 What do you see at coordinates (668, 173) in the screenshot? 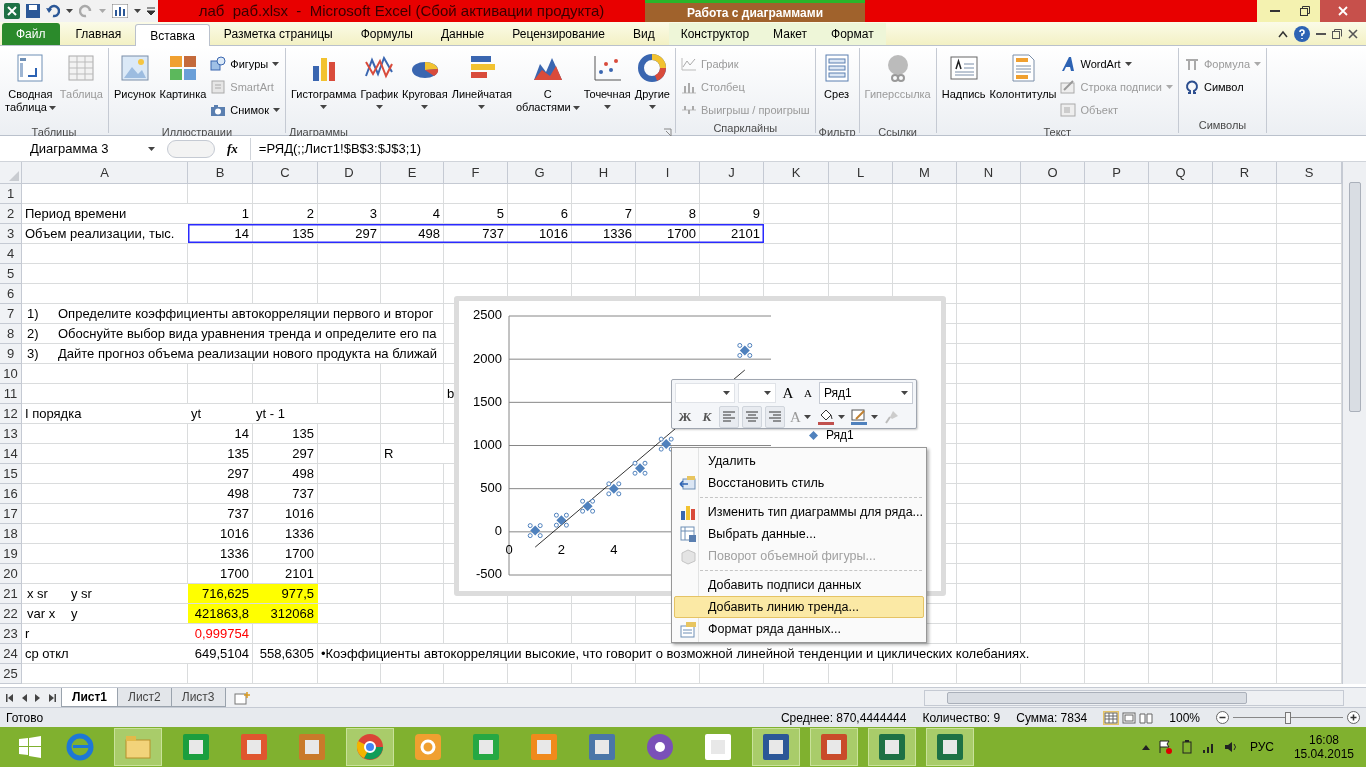
I see `column-header: I` at bounding box center [668, 173].